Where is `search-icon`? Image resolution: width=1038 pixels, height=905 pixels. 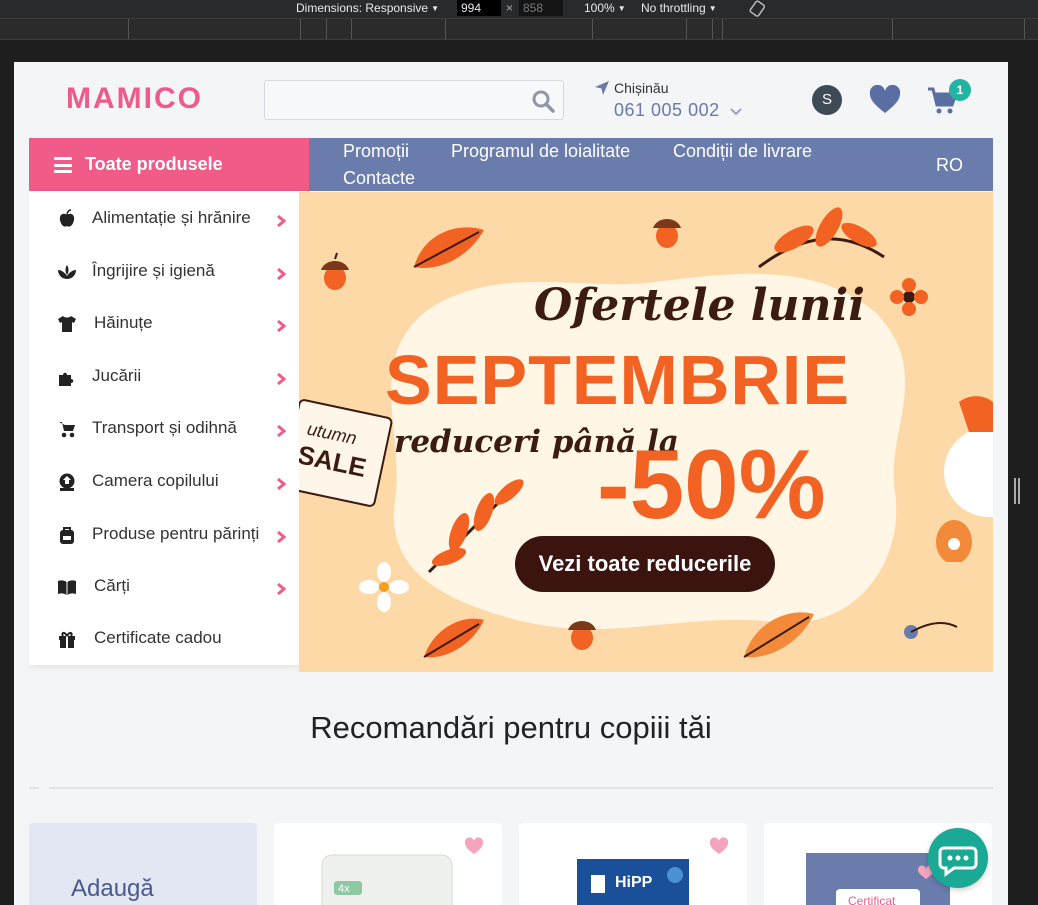 search-icon is located at coordinates (543, 101).